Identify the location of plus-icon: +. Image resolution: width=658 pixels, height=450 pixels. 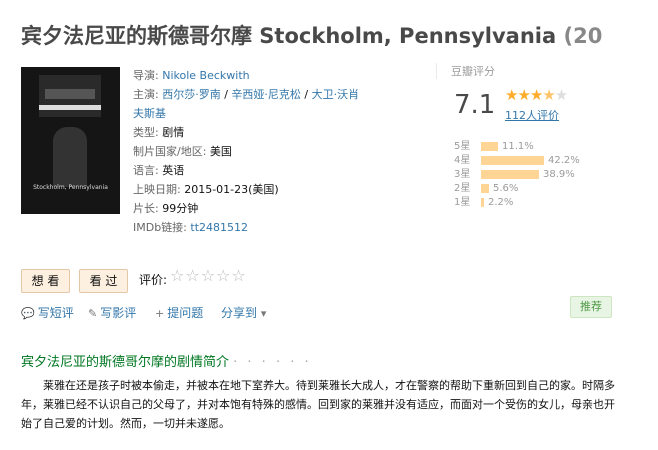
(160, 313).